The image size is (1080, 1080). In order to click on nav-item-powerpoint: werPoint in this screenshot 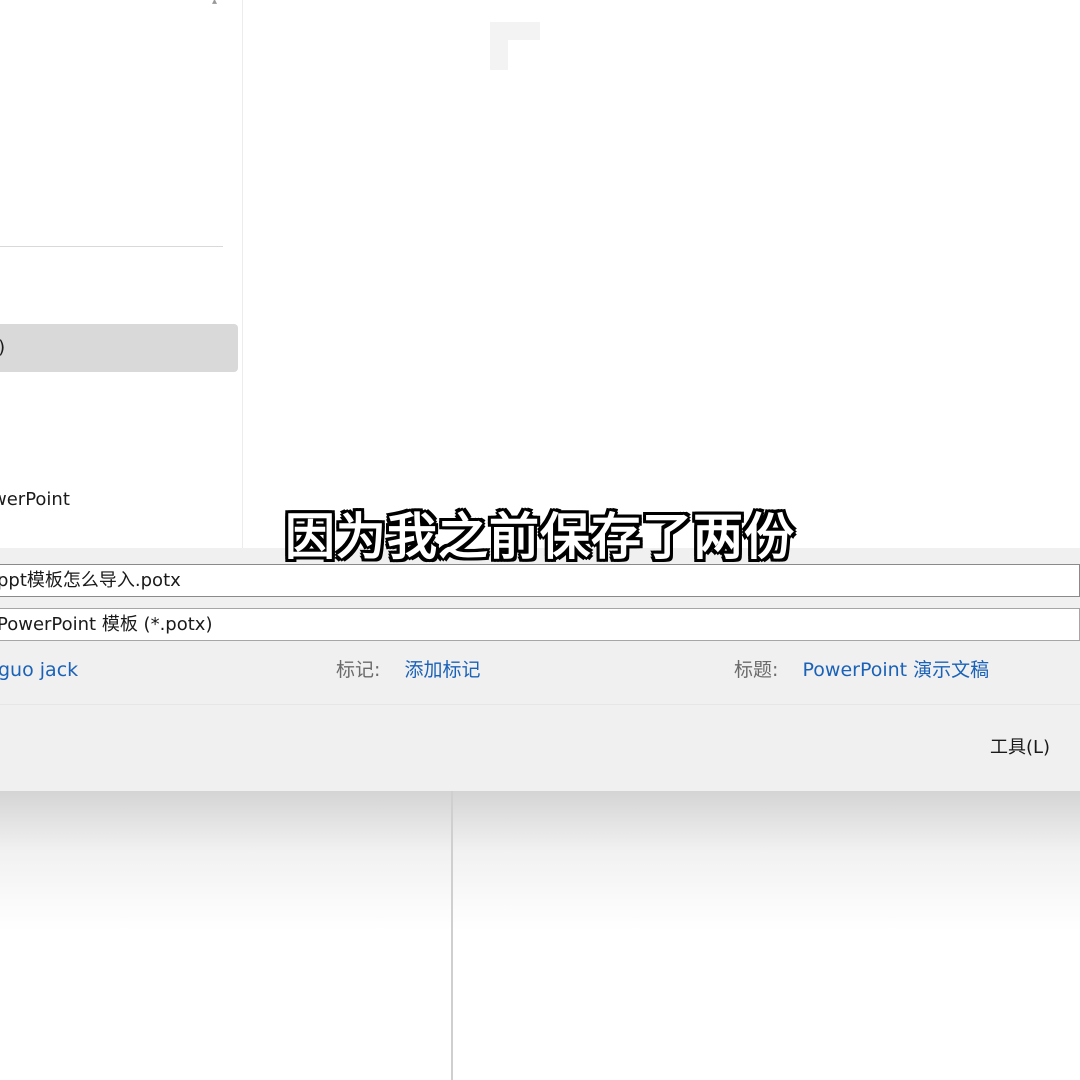, I will do `click(119, 500)`.